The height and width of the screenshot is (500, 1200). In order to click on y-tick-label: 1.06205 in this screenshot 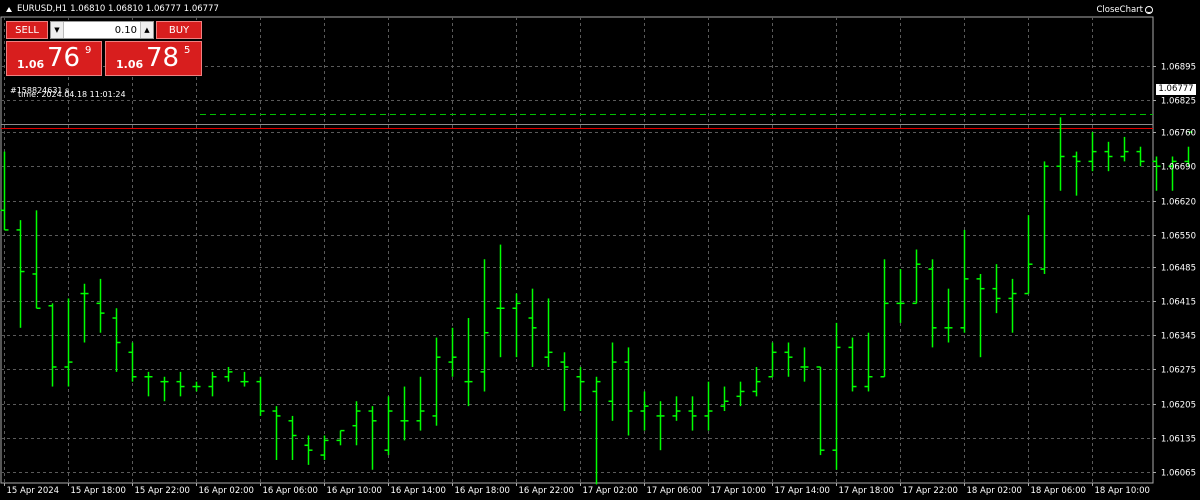, I will do `click(1178, 406)`.